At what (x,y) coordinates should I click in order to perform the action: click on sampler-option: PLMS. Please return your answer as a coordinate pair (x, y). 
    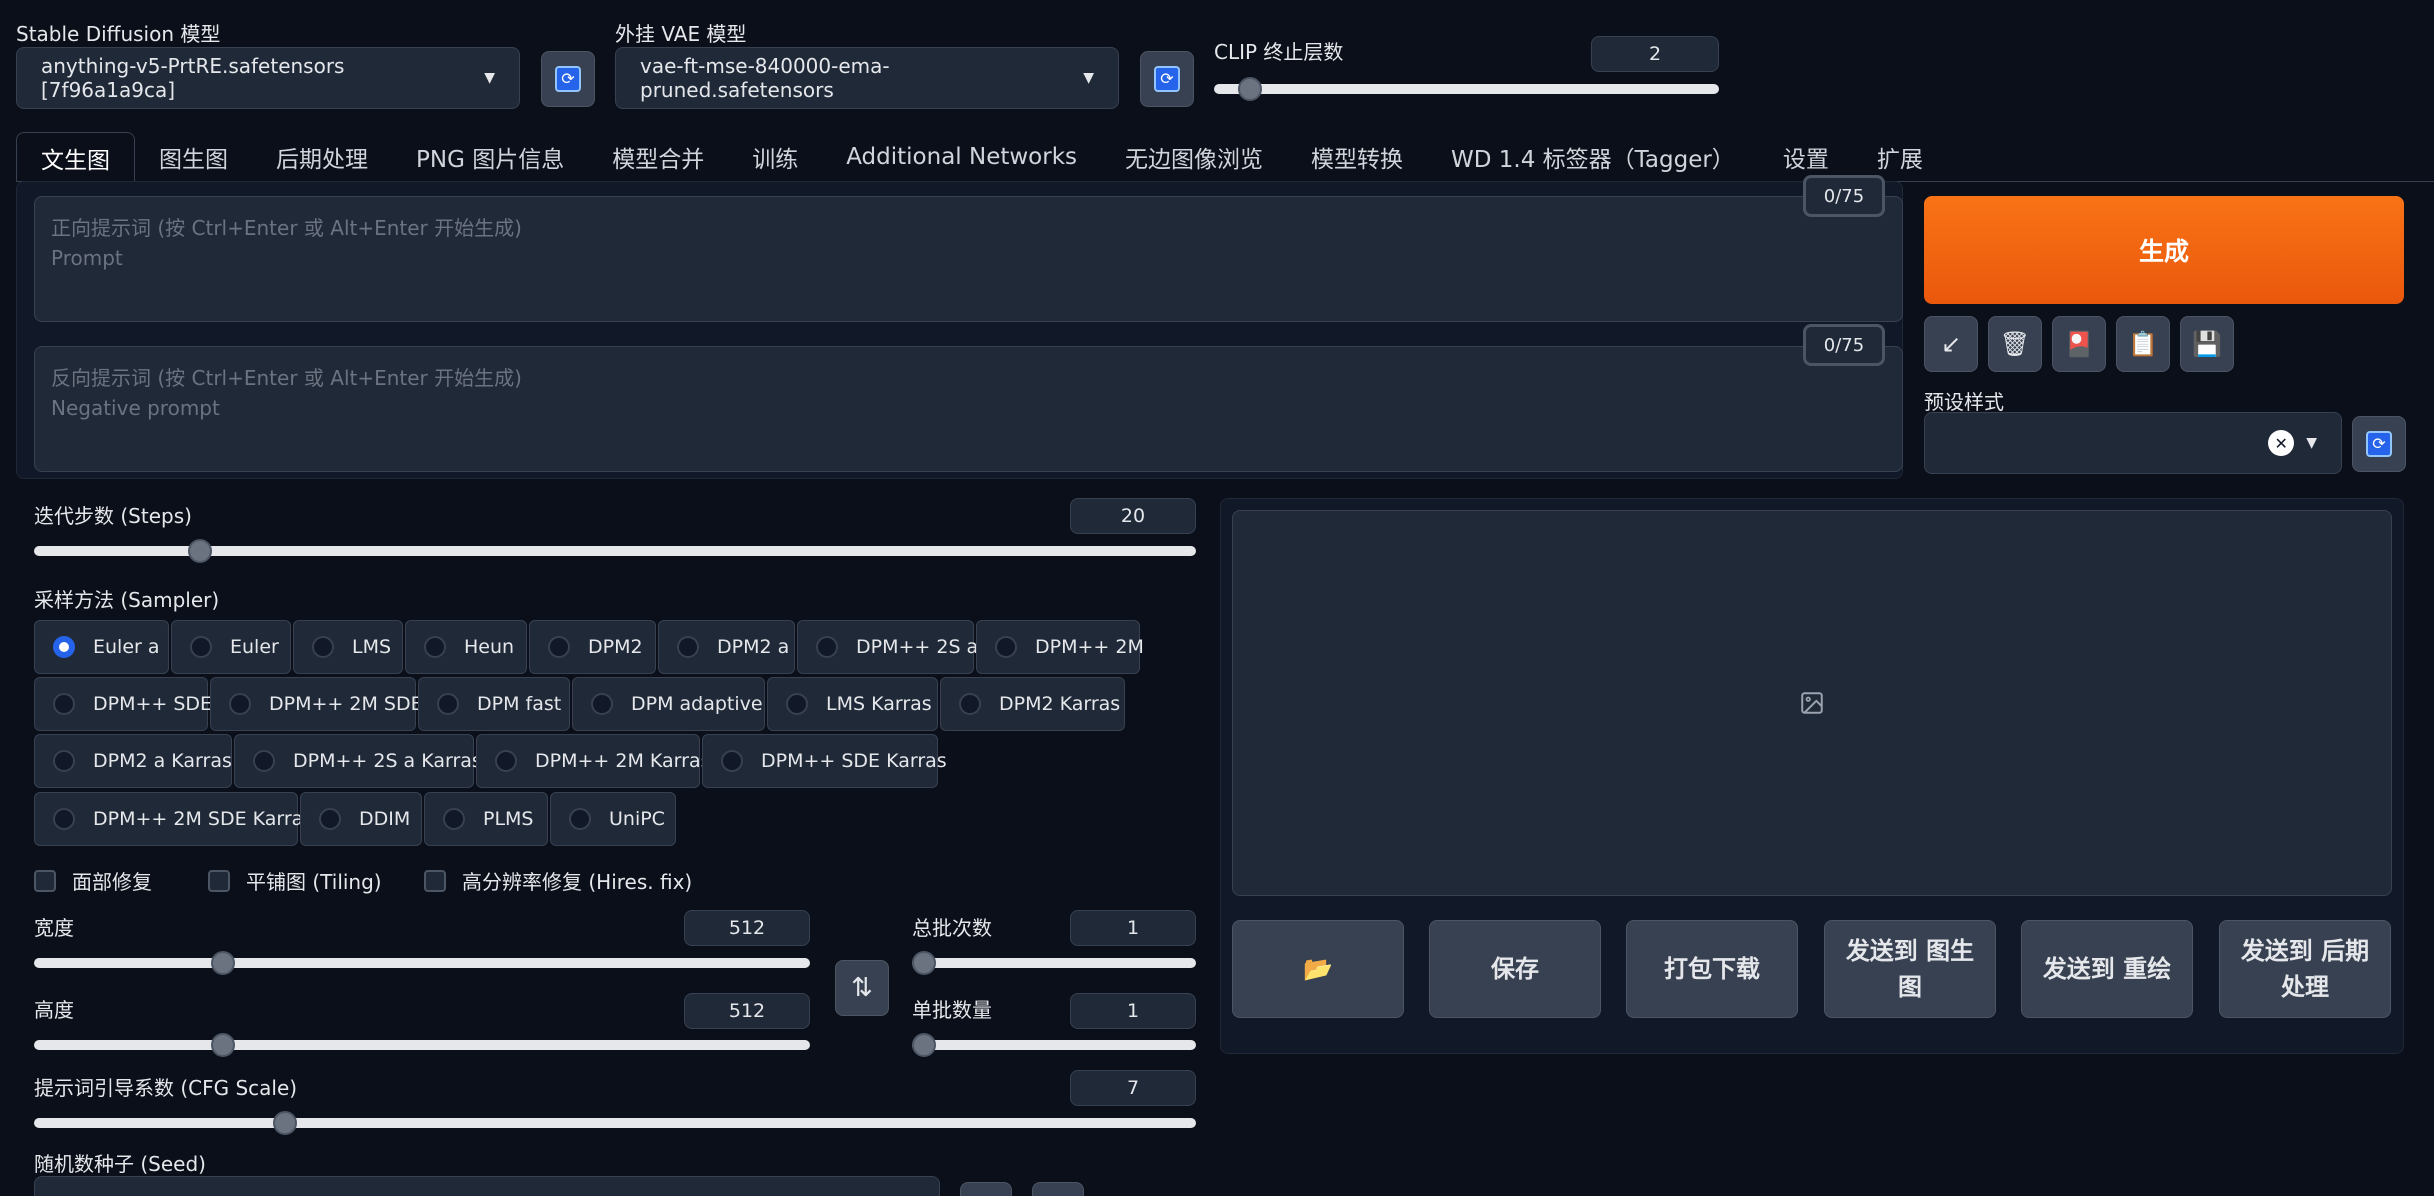
    Looking at the image, I should click on (486, 819).